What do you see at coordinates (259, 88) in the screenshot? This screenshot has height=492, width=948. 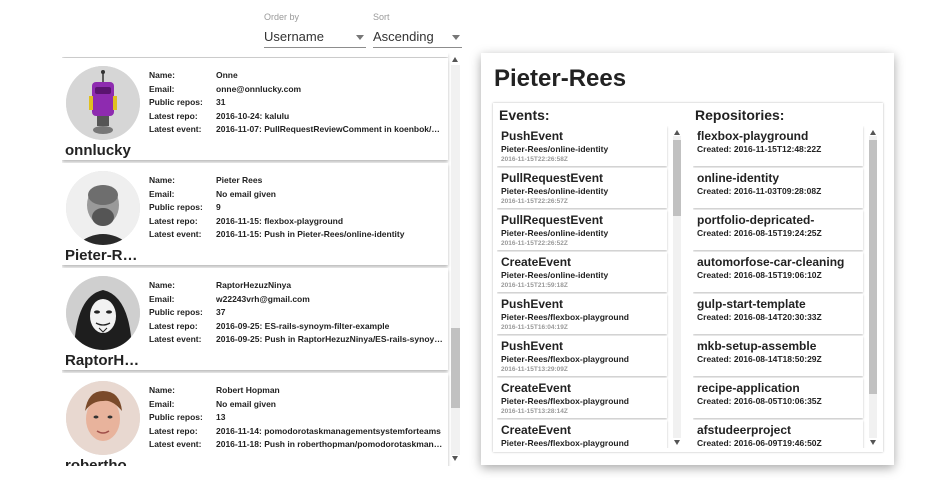 I see `email-value: onne@onnlucky.com` at bounding box center [259, 88].